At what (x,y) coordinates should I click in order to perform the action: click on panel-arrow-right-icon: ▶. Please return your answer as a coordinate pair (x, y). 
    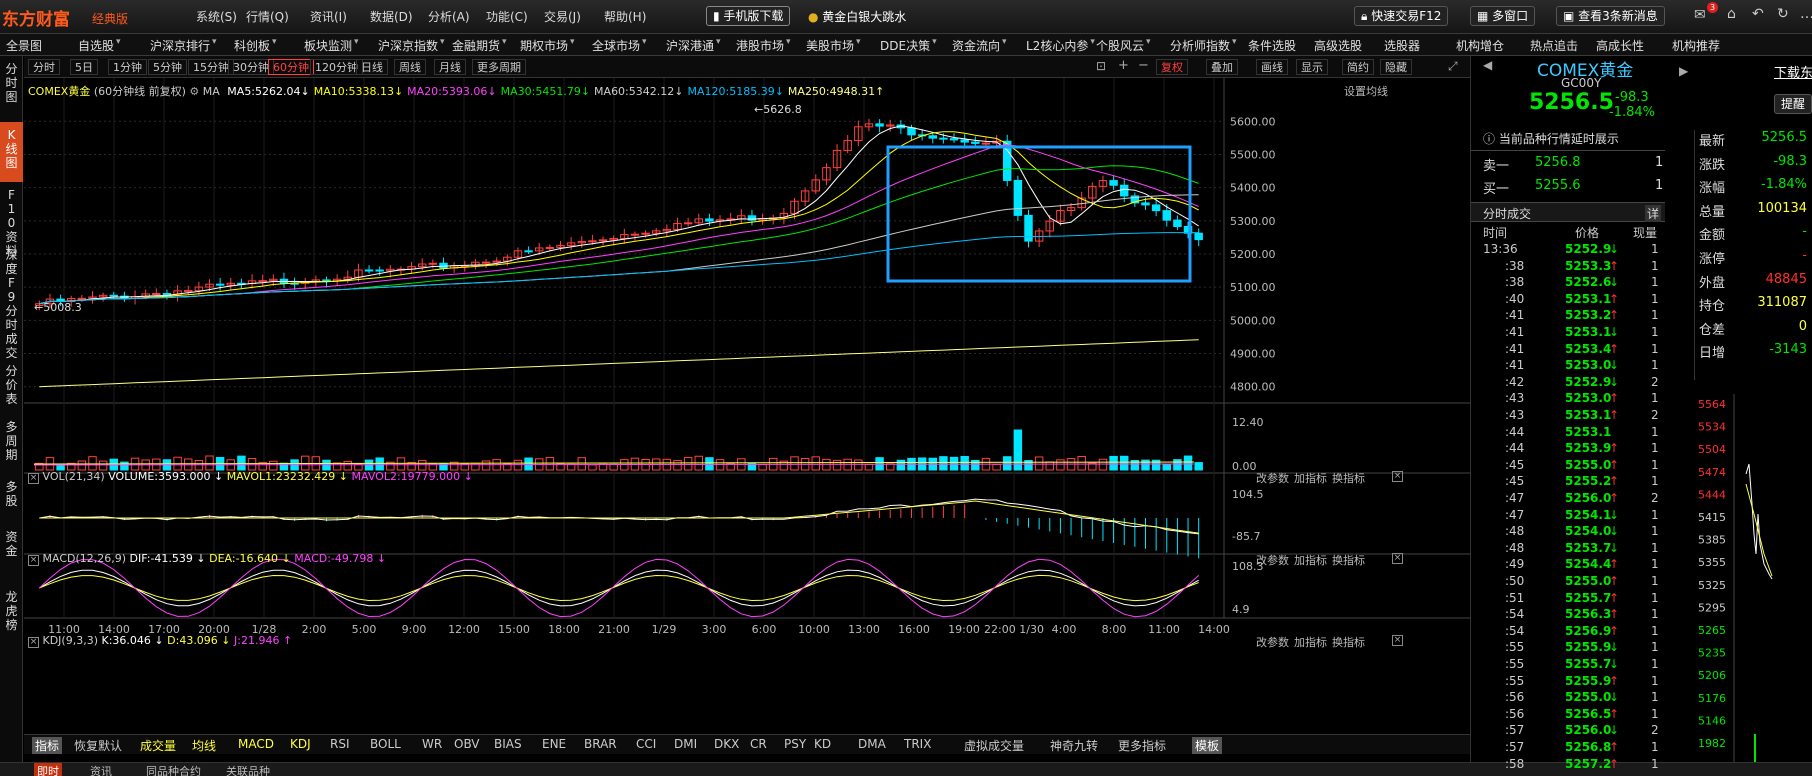
    Looking at the image, I should click on (1683, 71).